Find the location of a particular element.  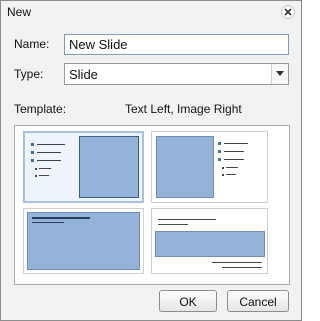

template-label: Template: is located at coordinates (40, 109).